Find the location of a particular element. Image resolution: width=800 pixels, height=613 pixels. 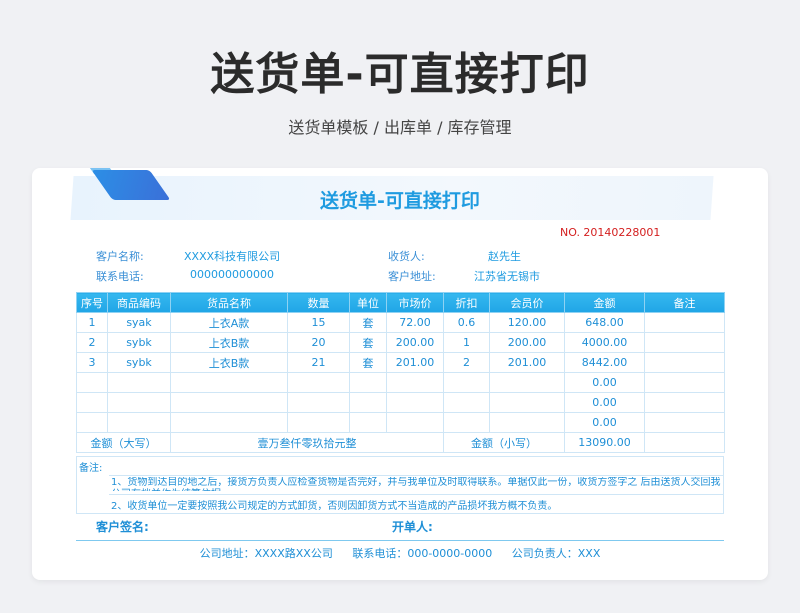

cell-member-price: 120.00 is located at coordinates (527, 322).